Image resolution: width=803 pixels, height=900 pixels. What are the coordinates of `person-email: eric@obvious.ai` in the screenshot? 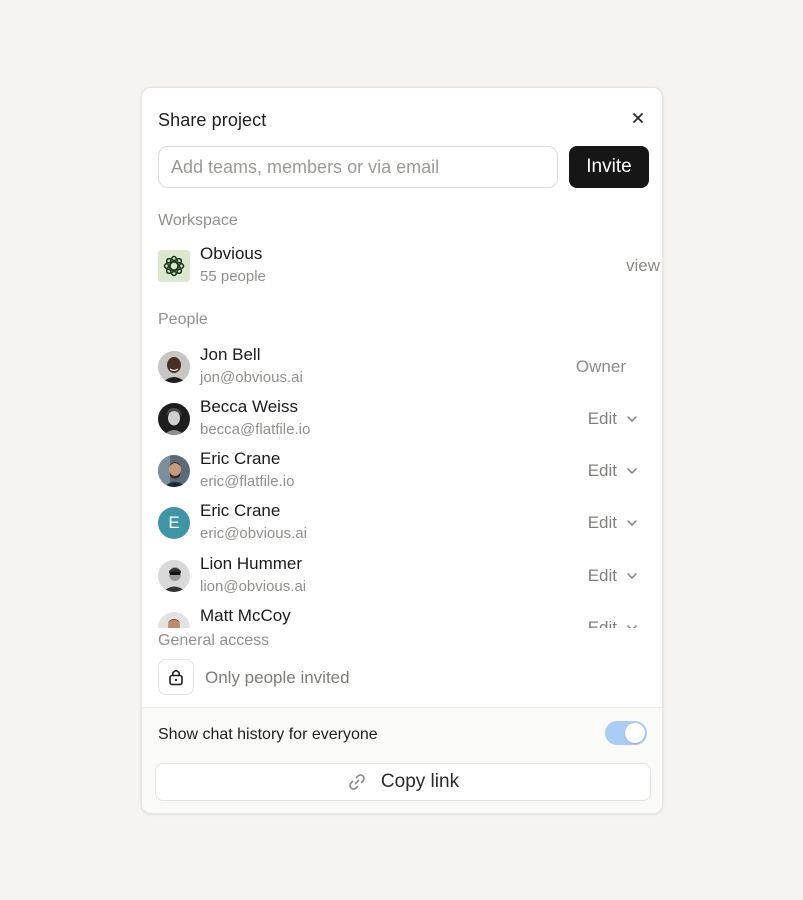 It's located at (253, 533).